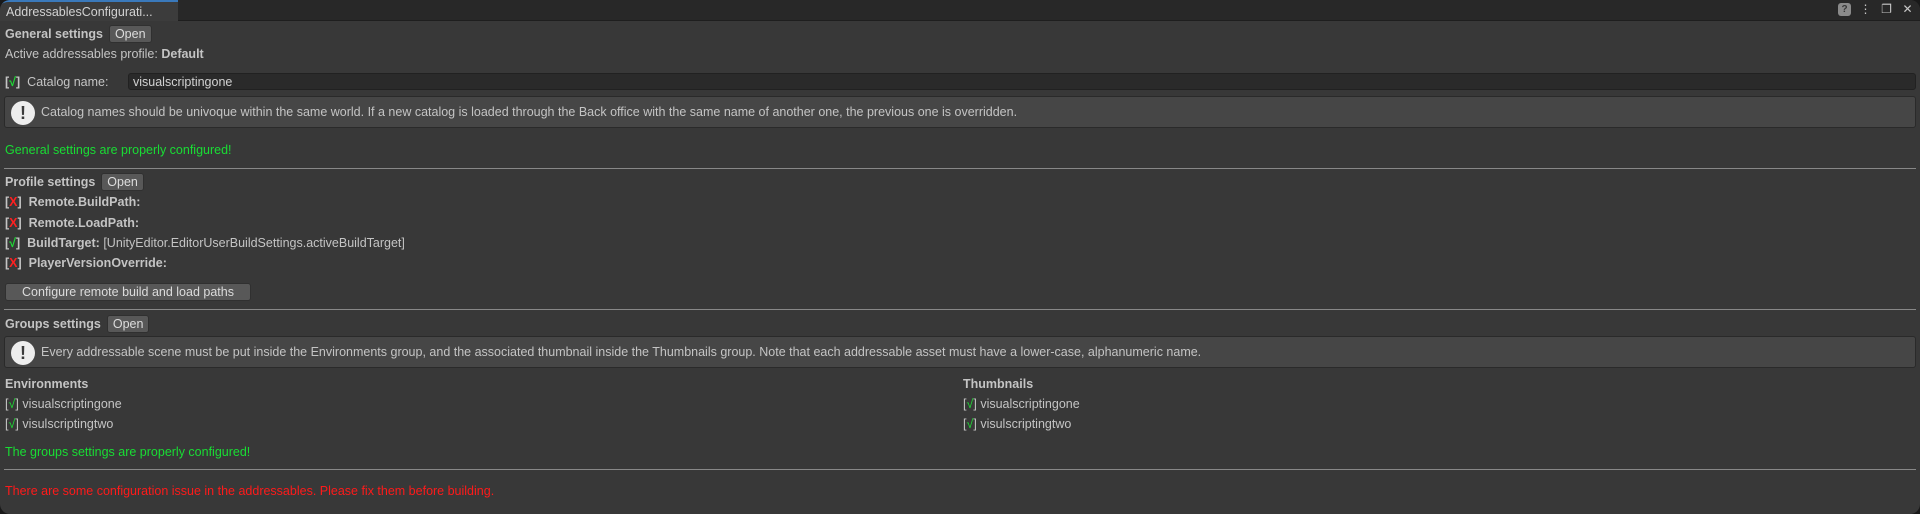 The height and width of the screenshot is (514, 1920). What do you see at coordinates (86, 263) in the screenshot?
I see `profile-item: [X] PlayerVersionOverride:` at bounding box center [86, 263].